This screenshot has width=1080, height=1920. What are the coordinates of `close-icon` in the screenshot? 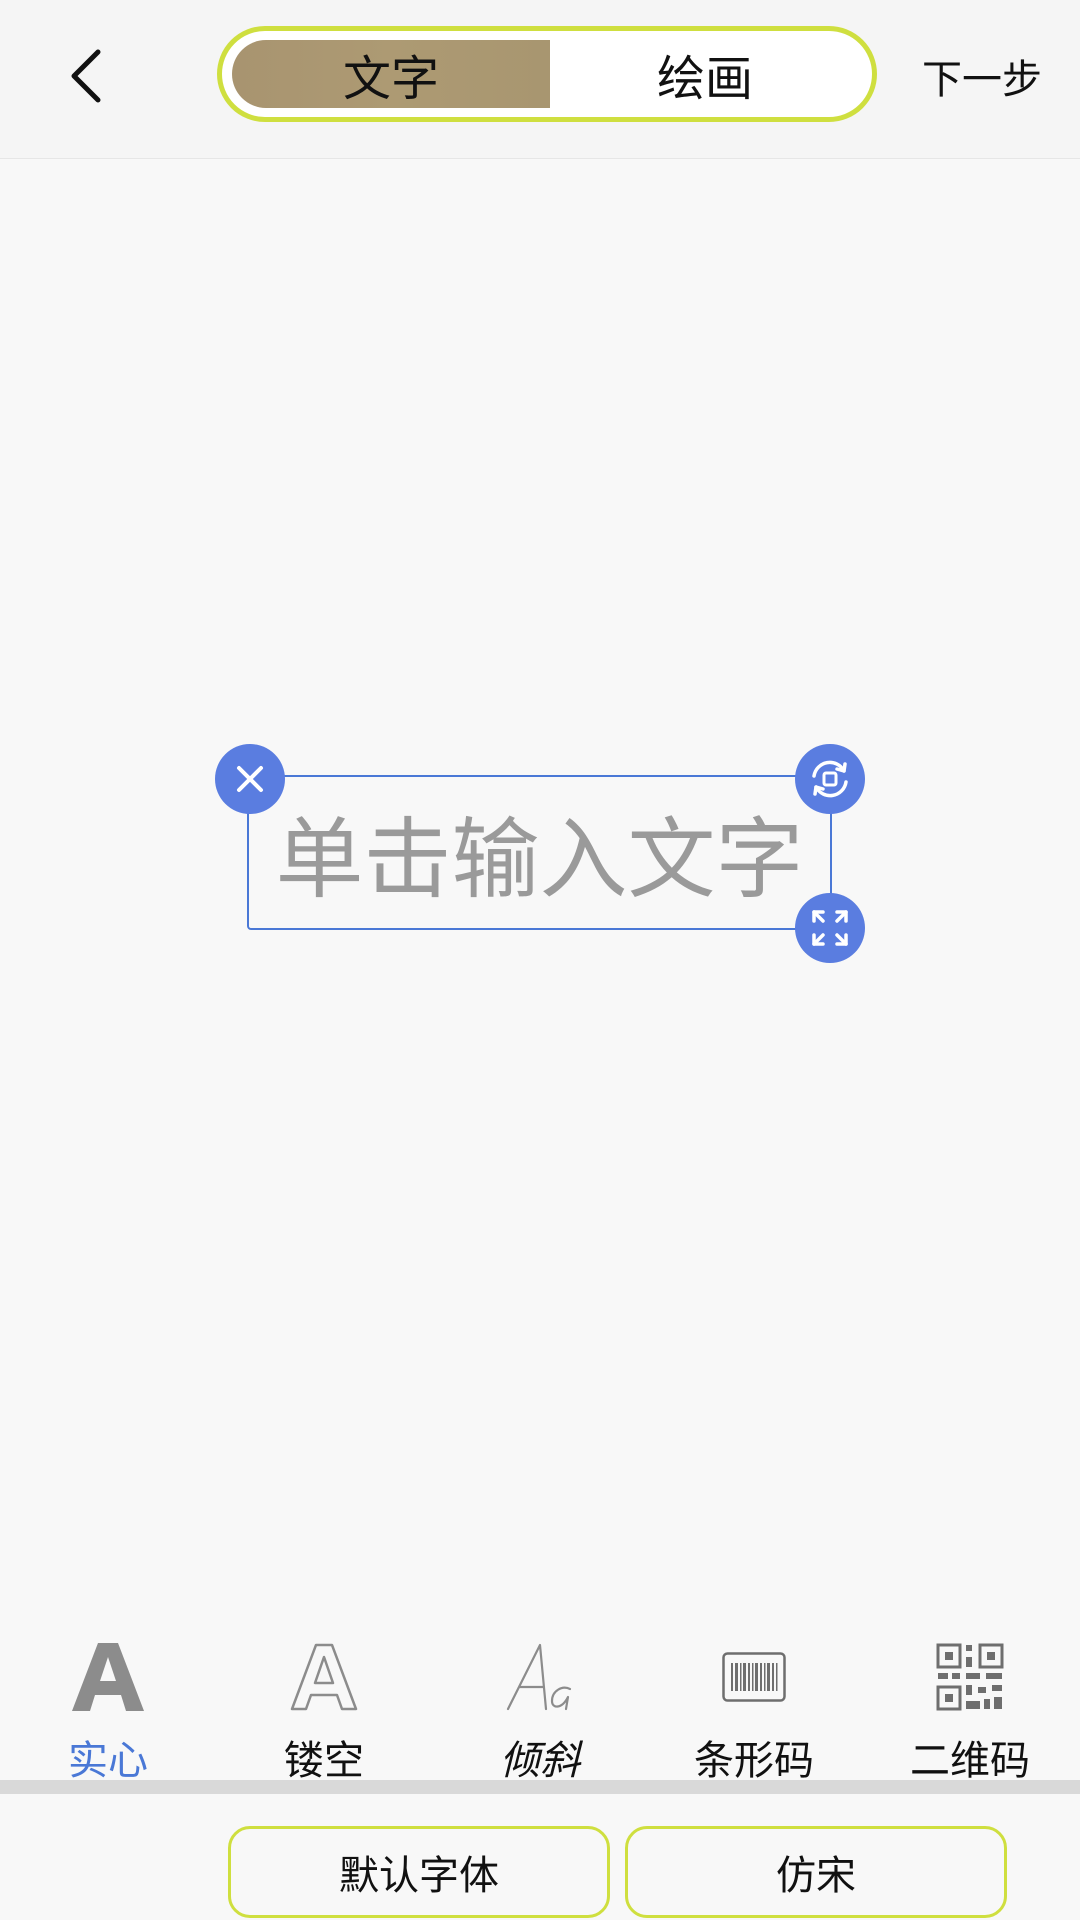 It's located at (250, 779).